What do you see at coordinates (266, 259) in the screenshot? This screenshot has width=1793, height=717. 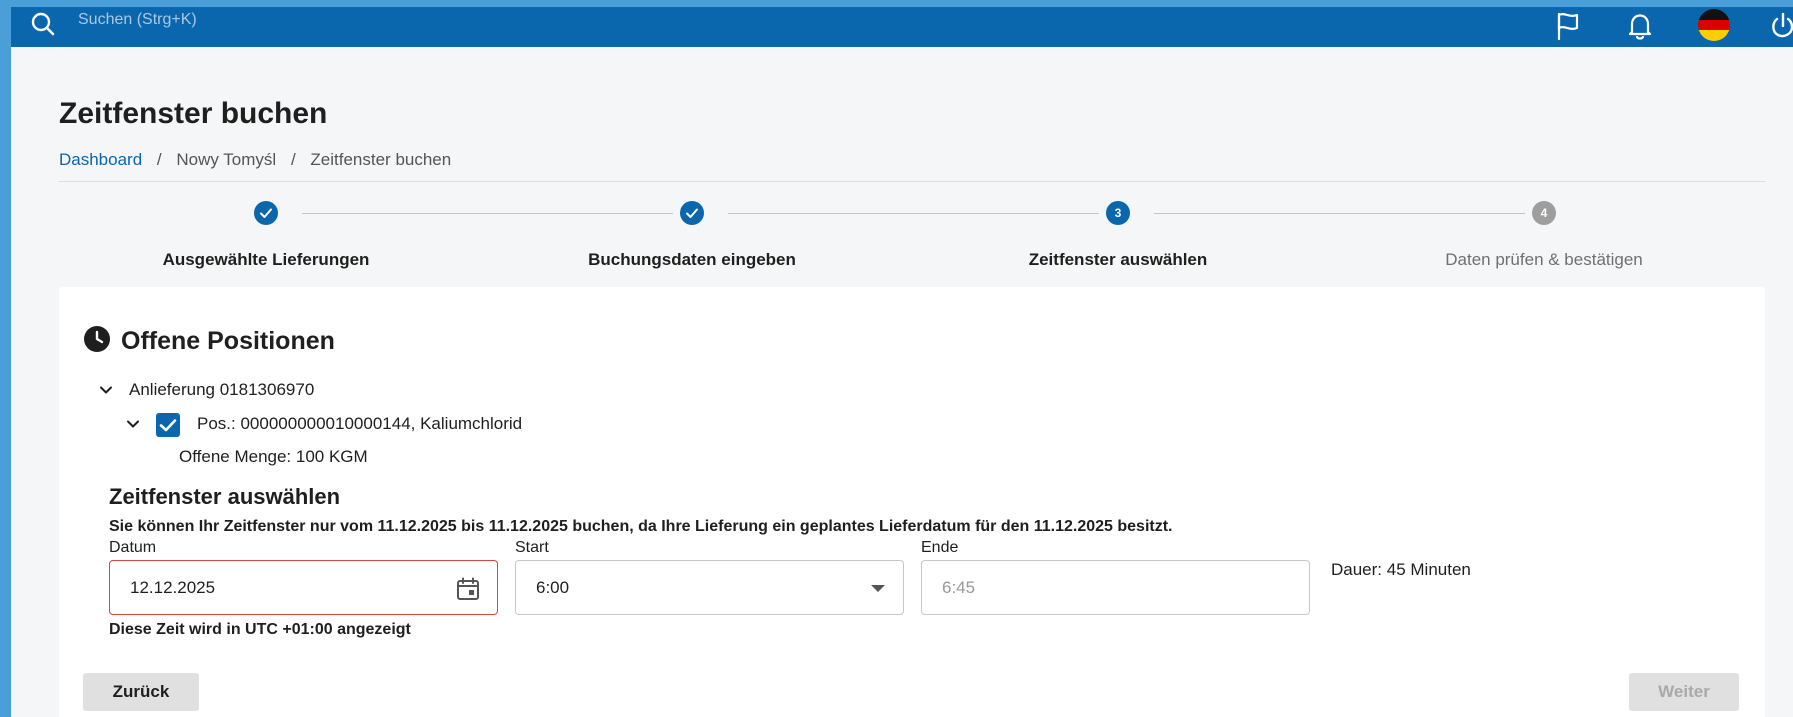 I see `step-1-label: Ausgewählte Lieferungen` at bounding box center [266, 259].